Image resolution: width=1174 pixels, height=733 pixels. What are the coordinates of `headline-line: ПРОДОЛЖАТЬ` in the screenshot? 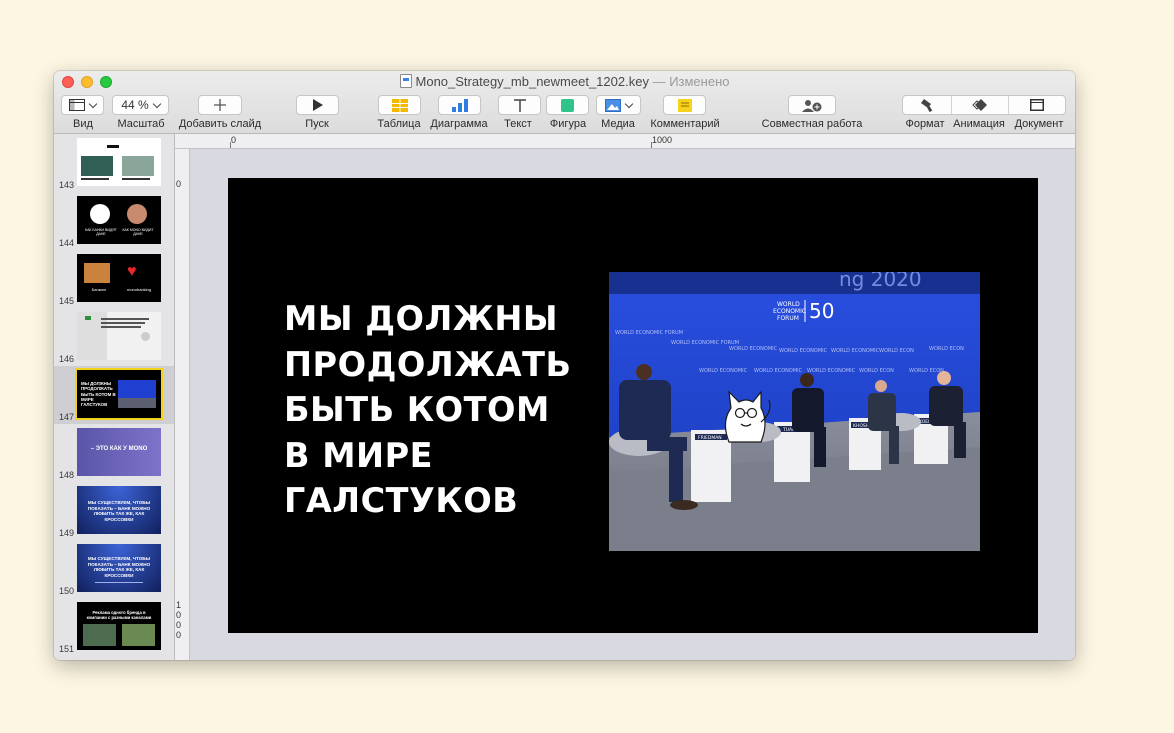 It's located at (428, 364).